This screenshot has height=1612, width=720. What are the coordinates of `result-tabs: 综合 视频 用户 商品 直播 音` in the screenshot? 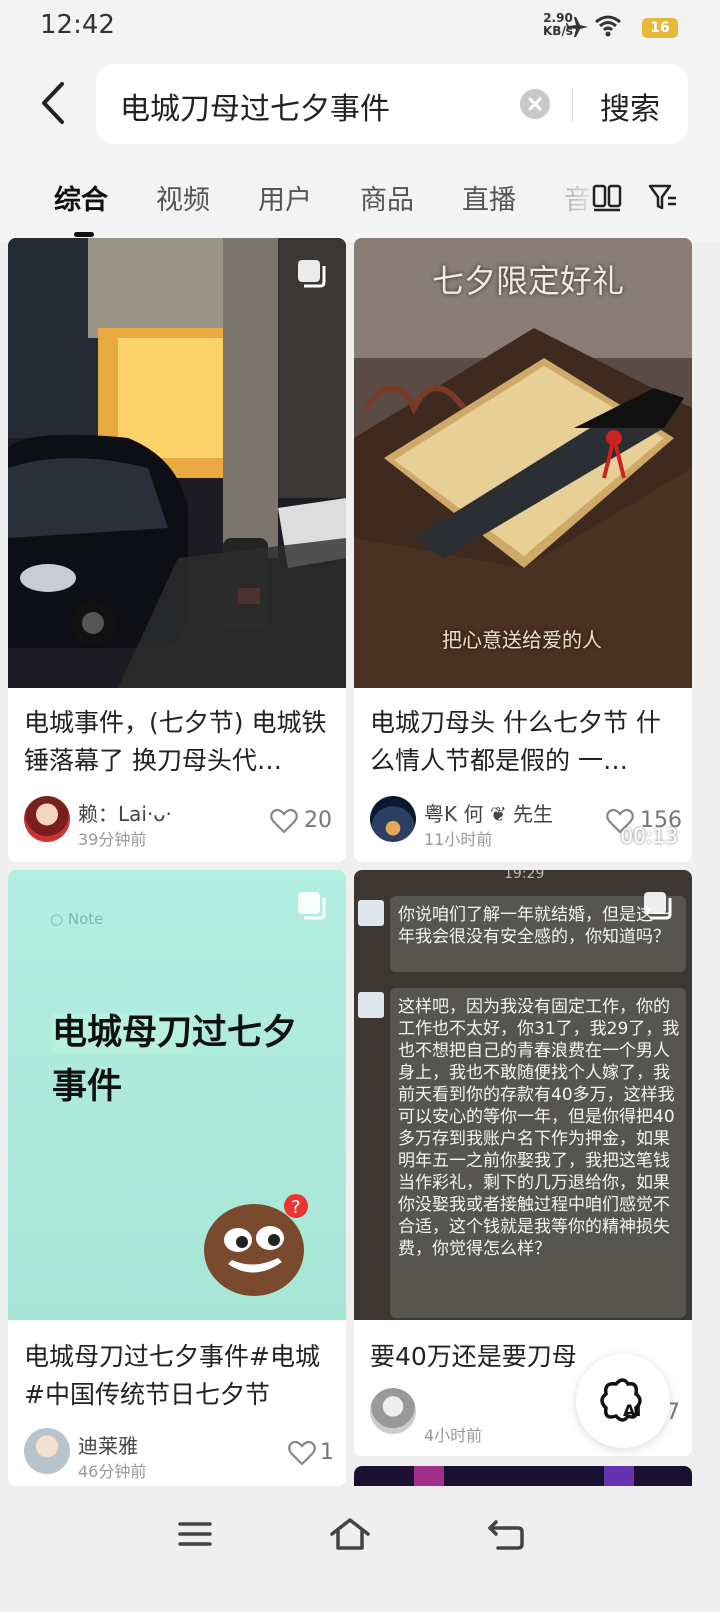 It's located at (360, 199).